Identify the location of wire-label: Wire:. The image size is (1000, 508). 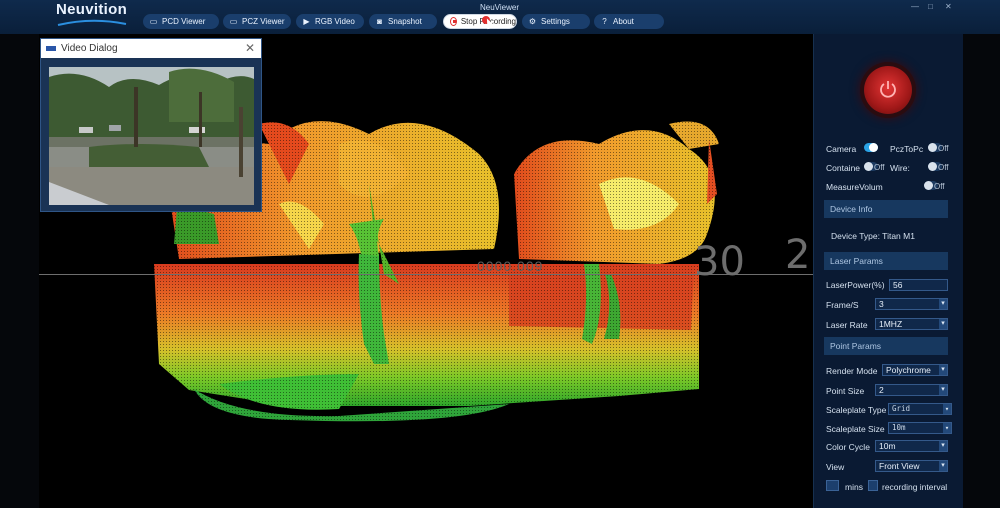
(900, 168).